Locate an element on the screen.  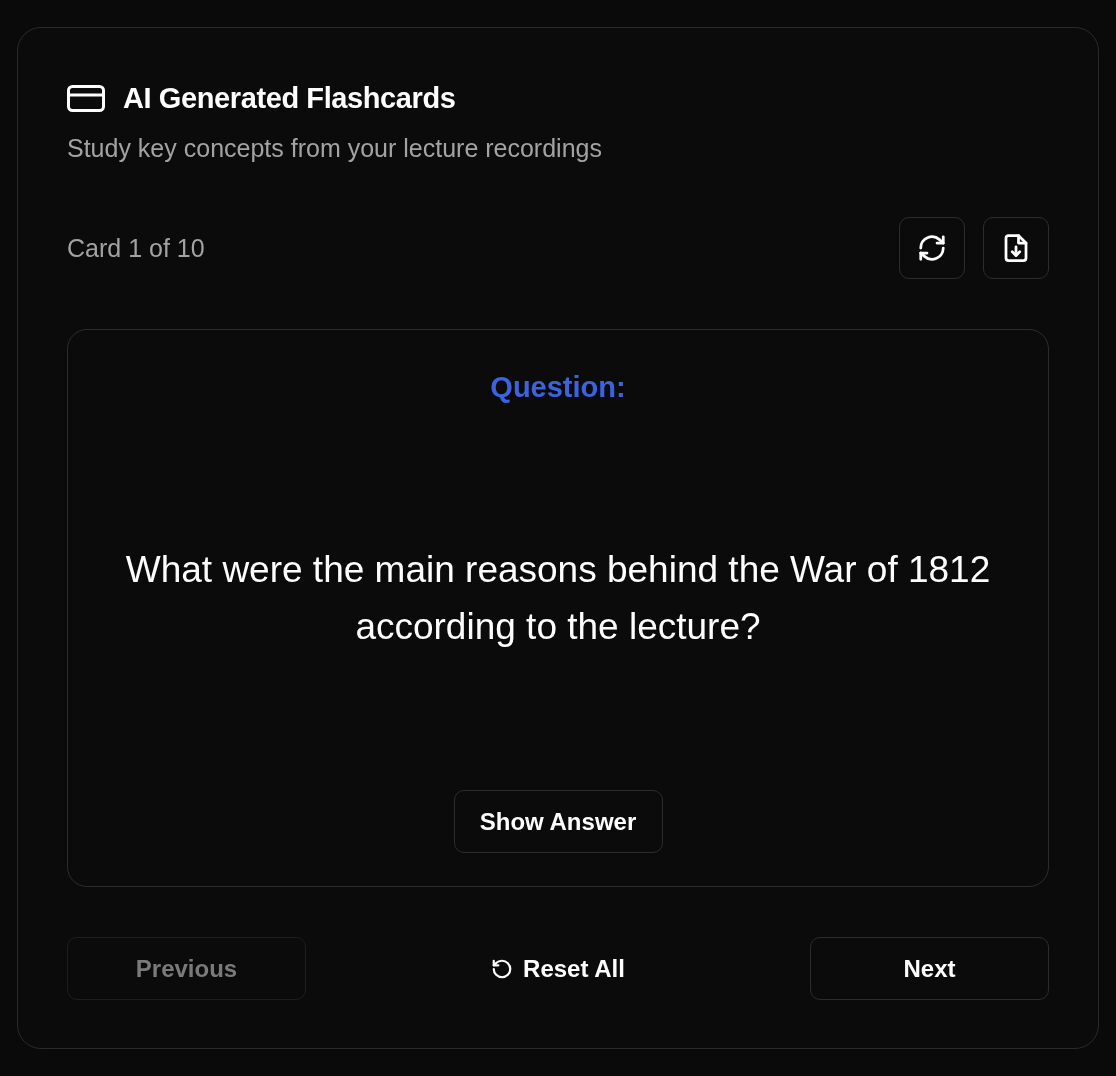
shuffle-button is located at coordinates (932, 248).